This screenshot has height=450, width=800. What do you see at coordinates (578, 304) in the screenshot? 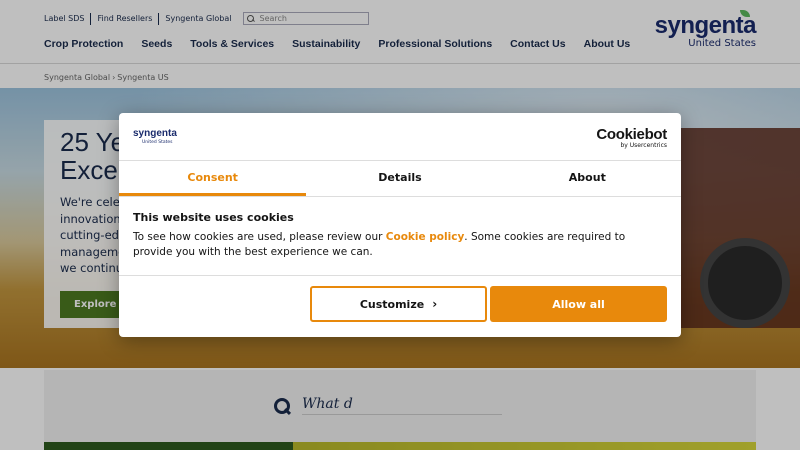
I see `allow-all-button: Allow all` at bounding box center [578, 304].